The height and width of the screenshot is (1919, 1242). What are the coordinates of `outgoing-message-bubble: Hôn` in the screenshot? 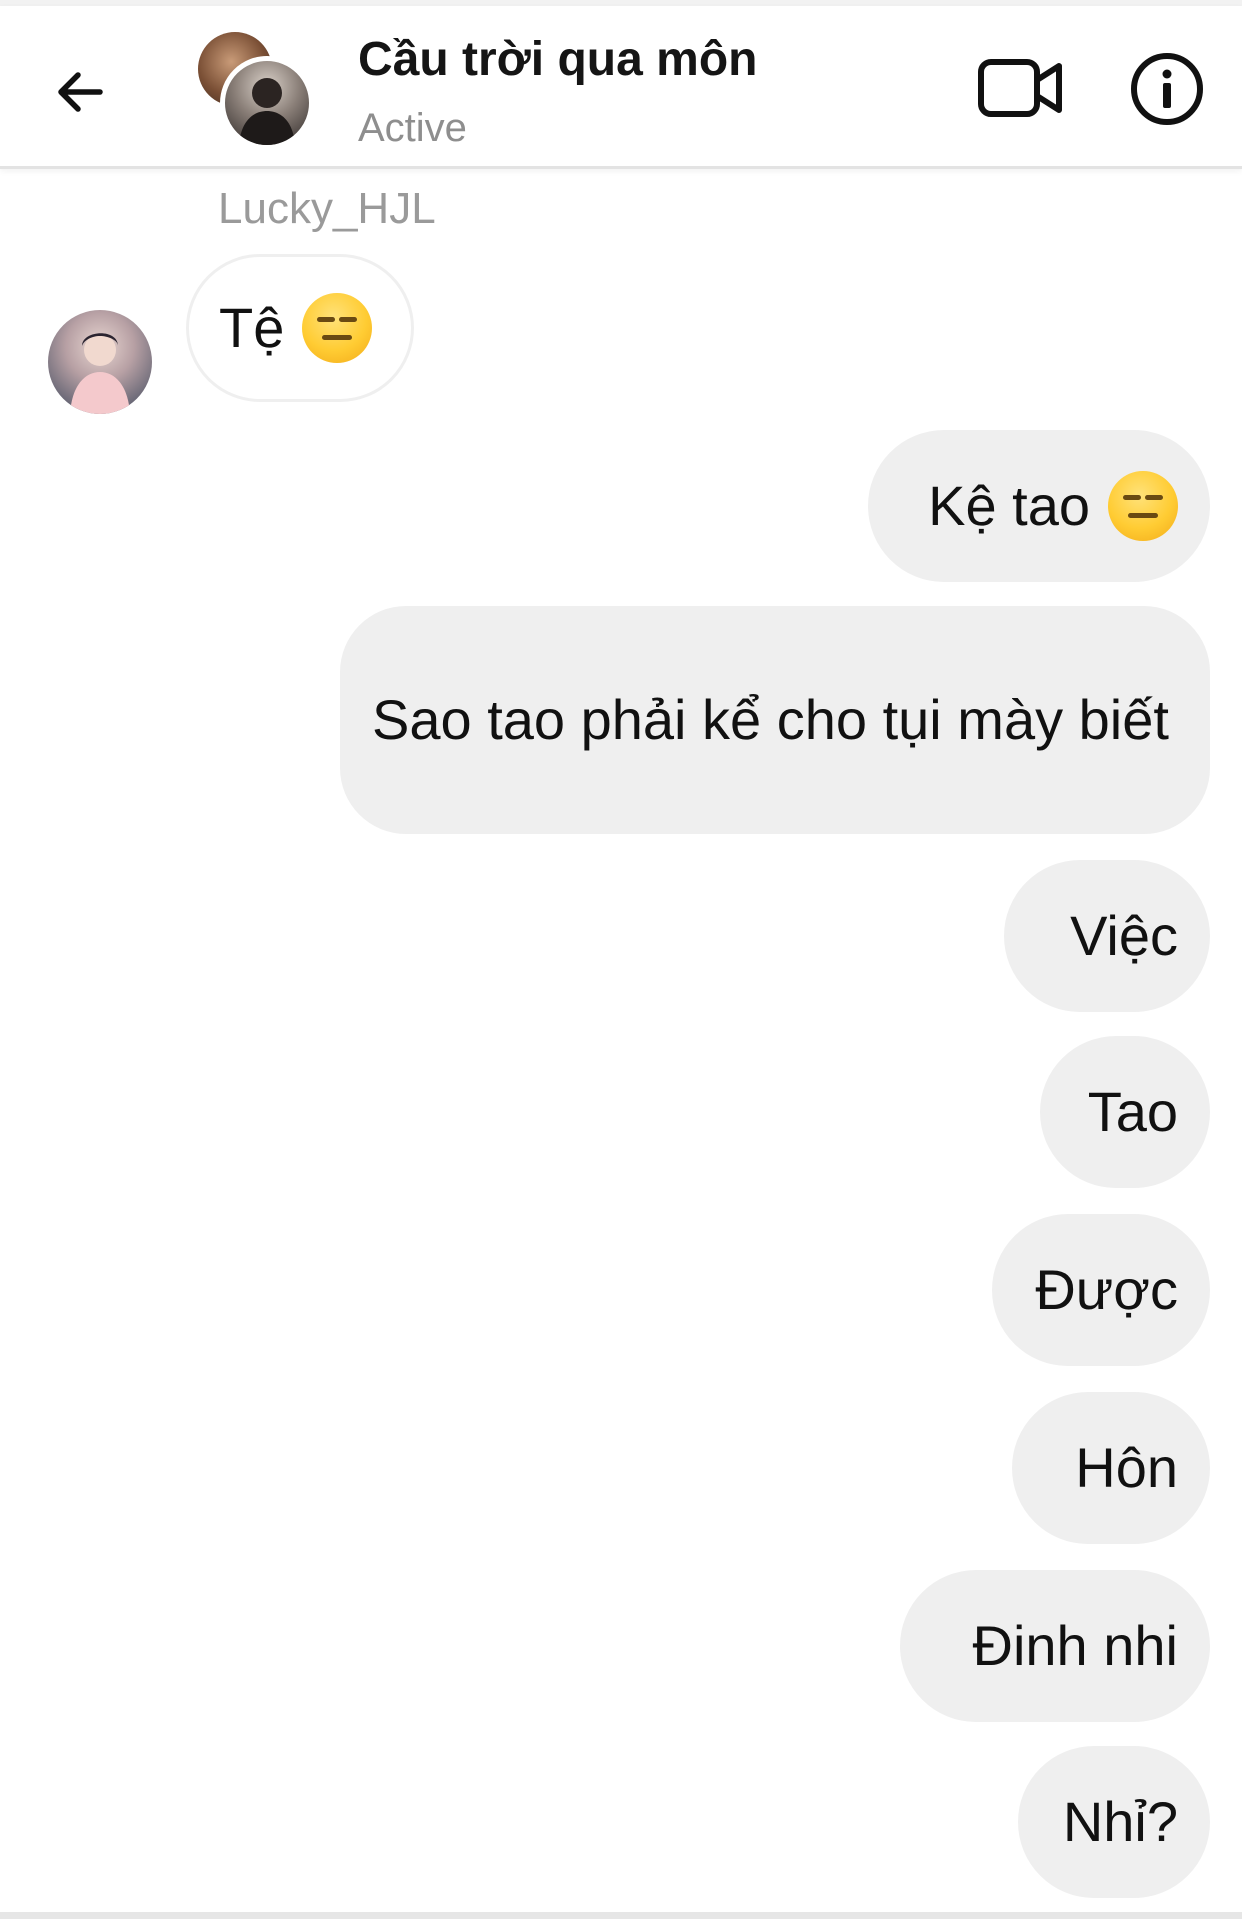 It's located at (1111, 1468).